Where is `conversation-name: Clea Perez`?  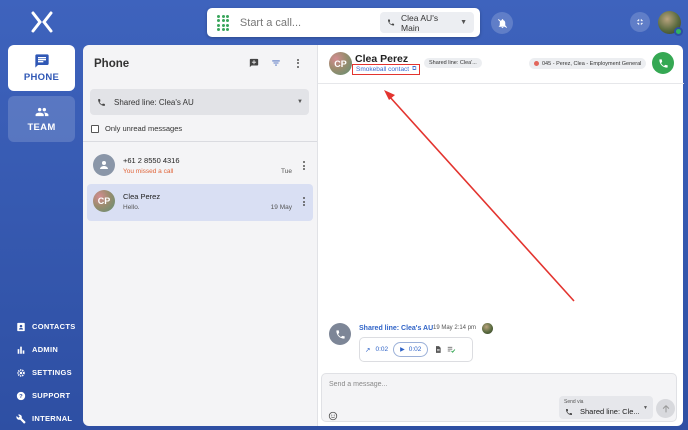
conversation-name: Clea Perez is located at coordinates (142, 196).